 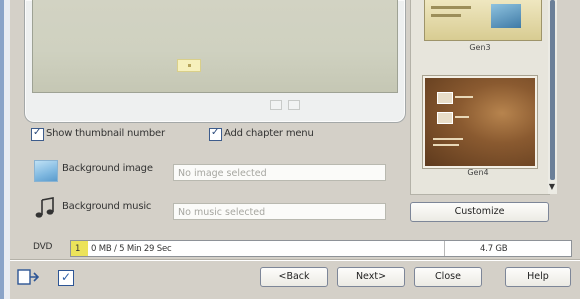 What do you see at coordinates (189, 65) in the screenshot?
I see `preview-thumbnail-marker` at bounding box center [189, 65].